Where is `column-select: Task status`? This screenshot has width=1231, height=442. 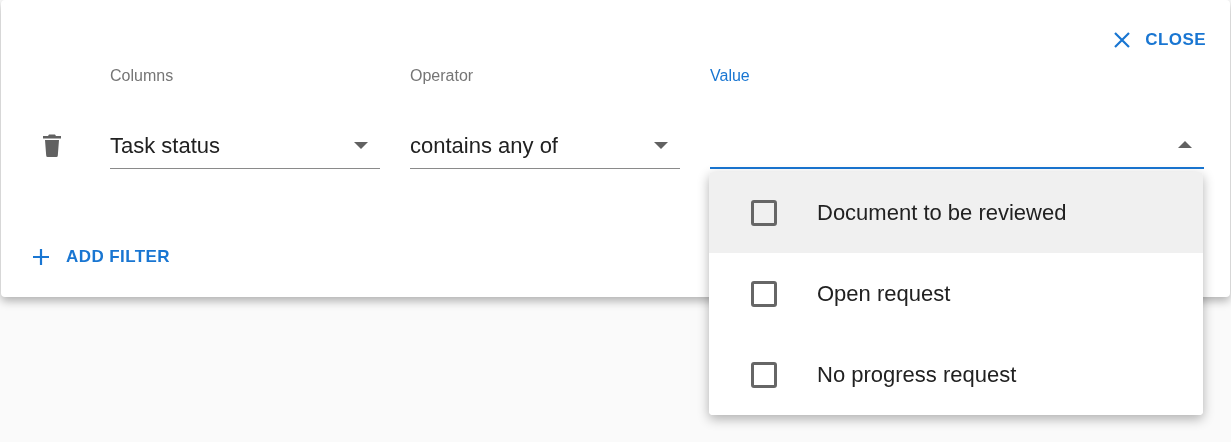 column-select: Task status is located at coordinates (245, 145).